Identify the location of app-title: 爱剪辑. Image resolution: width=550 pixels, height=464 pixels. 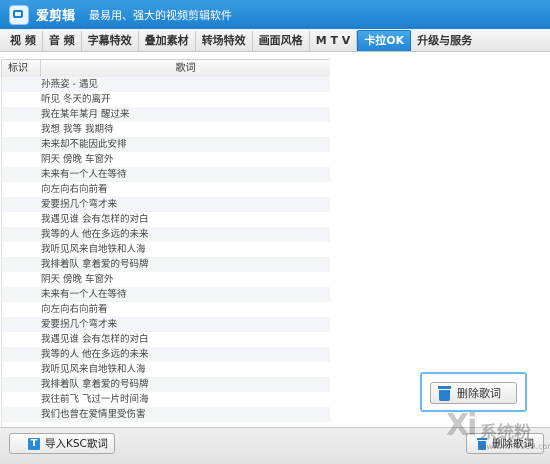
(56, 16).